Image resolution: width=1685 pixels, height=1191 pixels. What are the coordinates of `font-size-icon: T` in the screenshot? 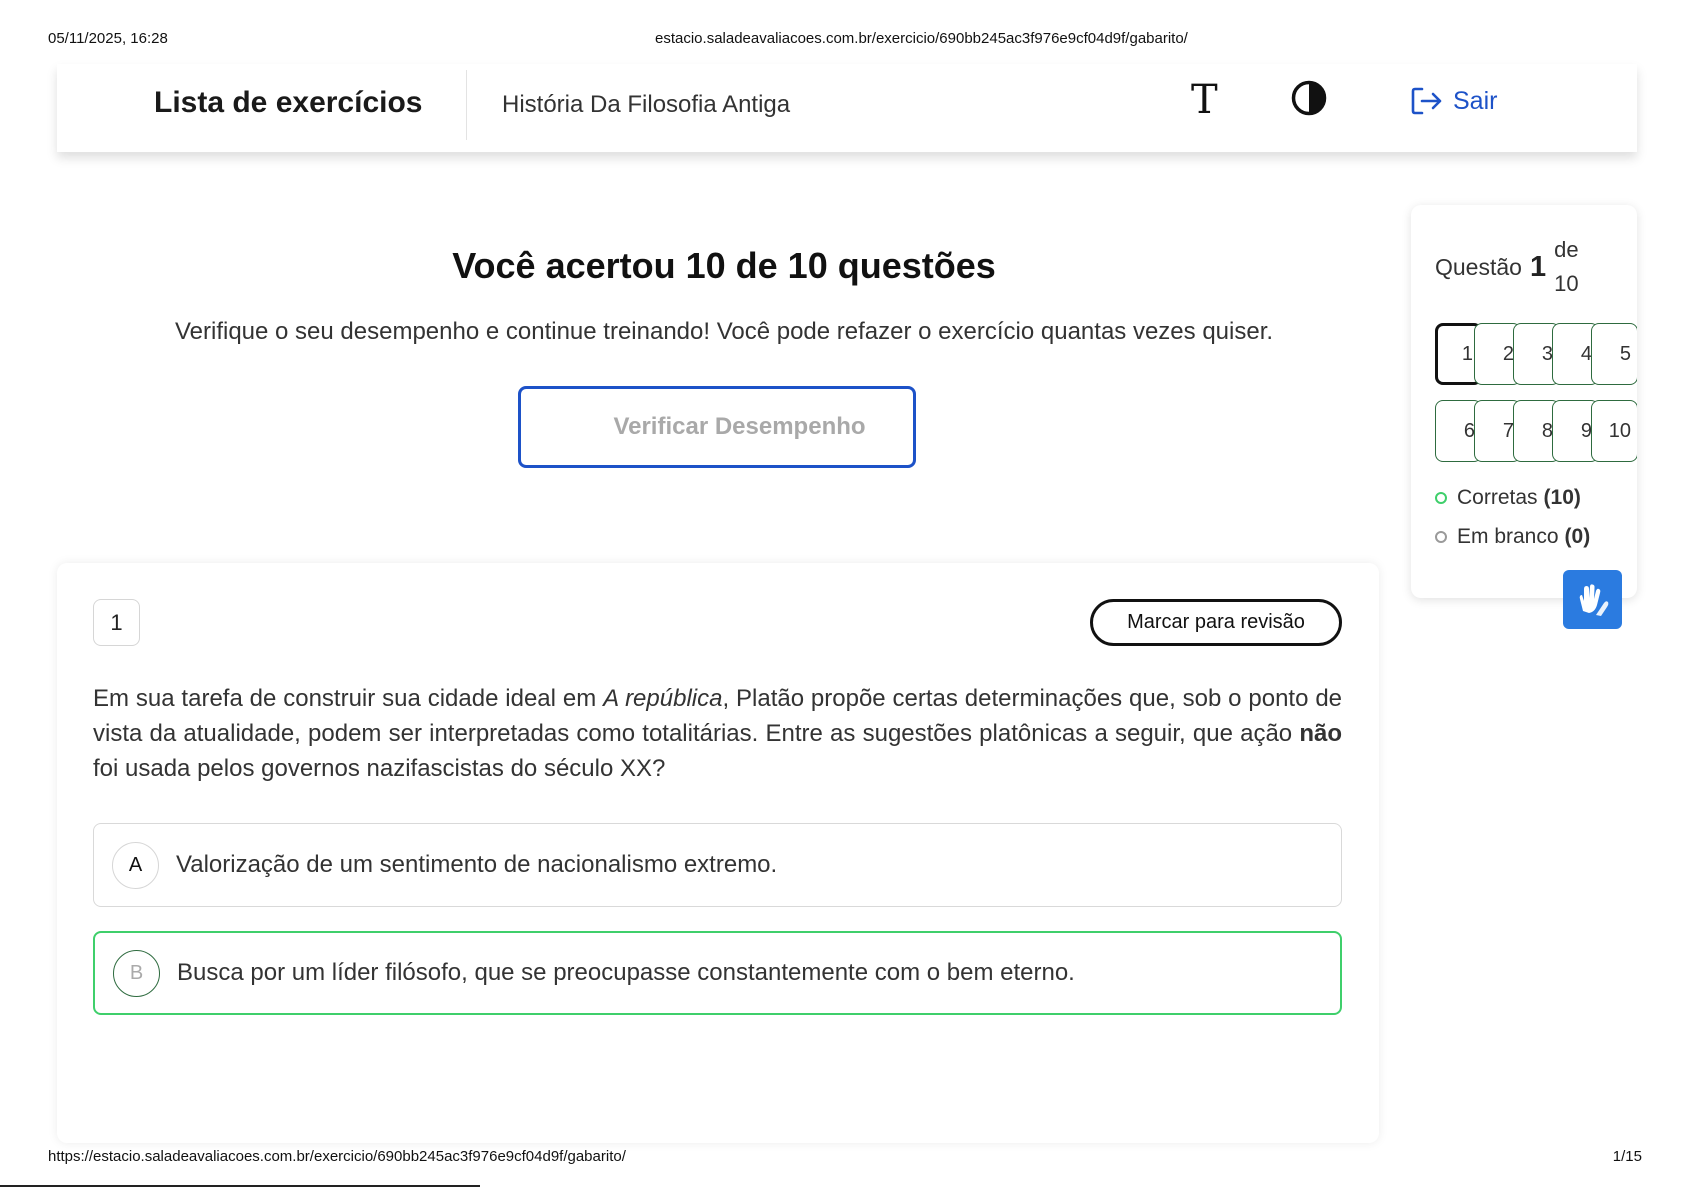 It's located at (1204, 100).